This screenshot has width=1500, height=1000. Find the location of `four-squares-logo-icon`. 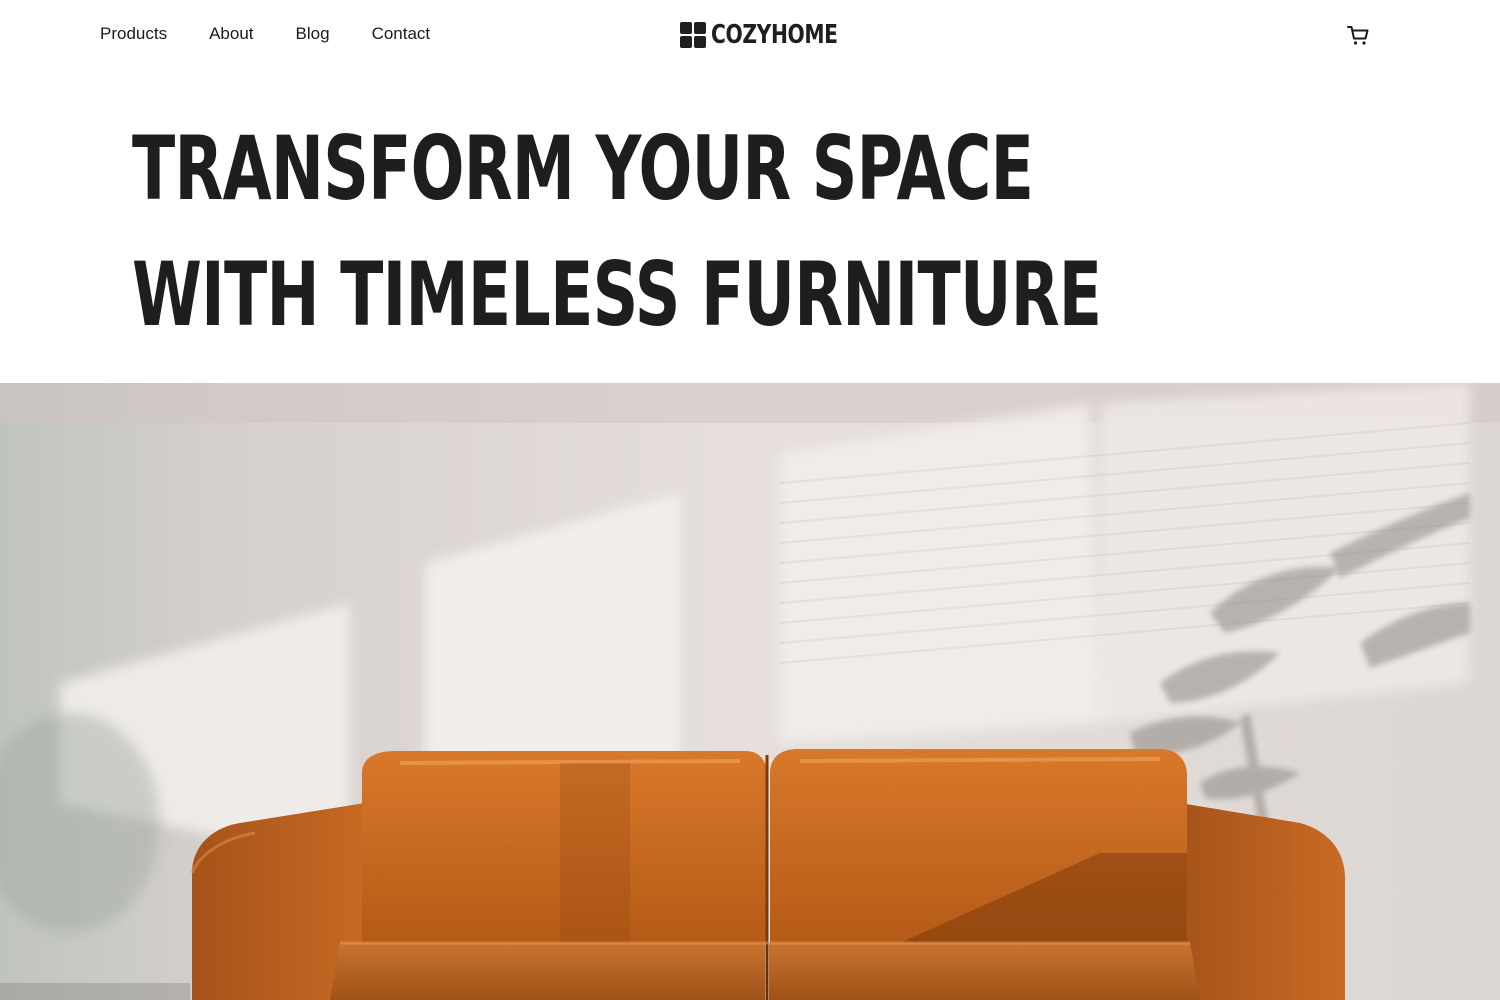

four-squares-logo-icon is located at coordinates (693, 35).